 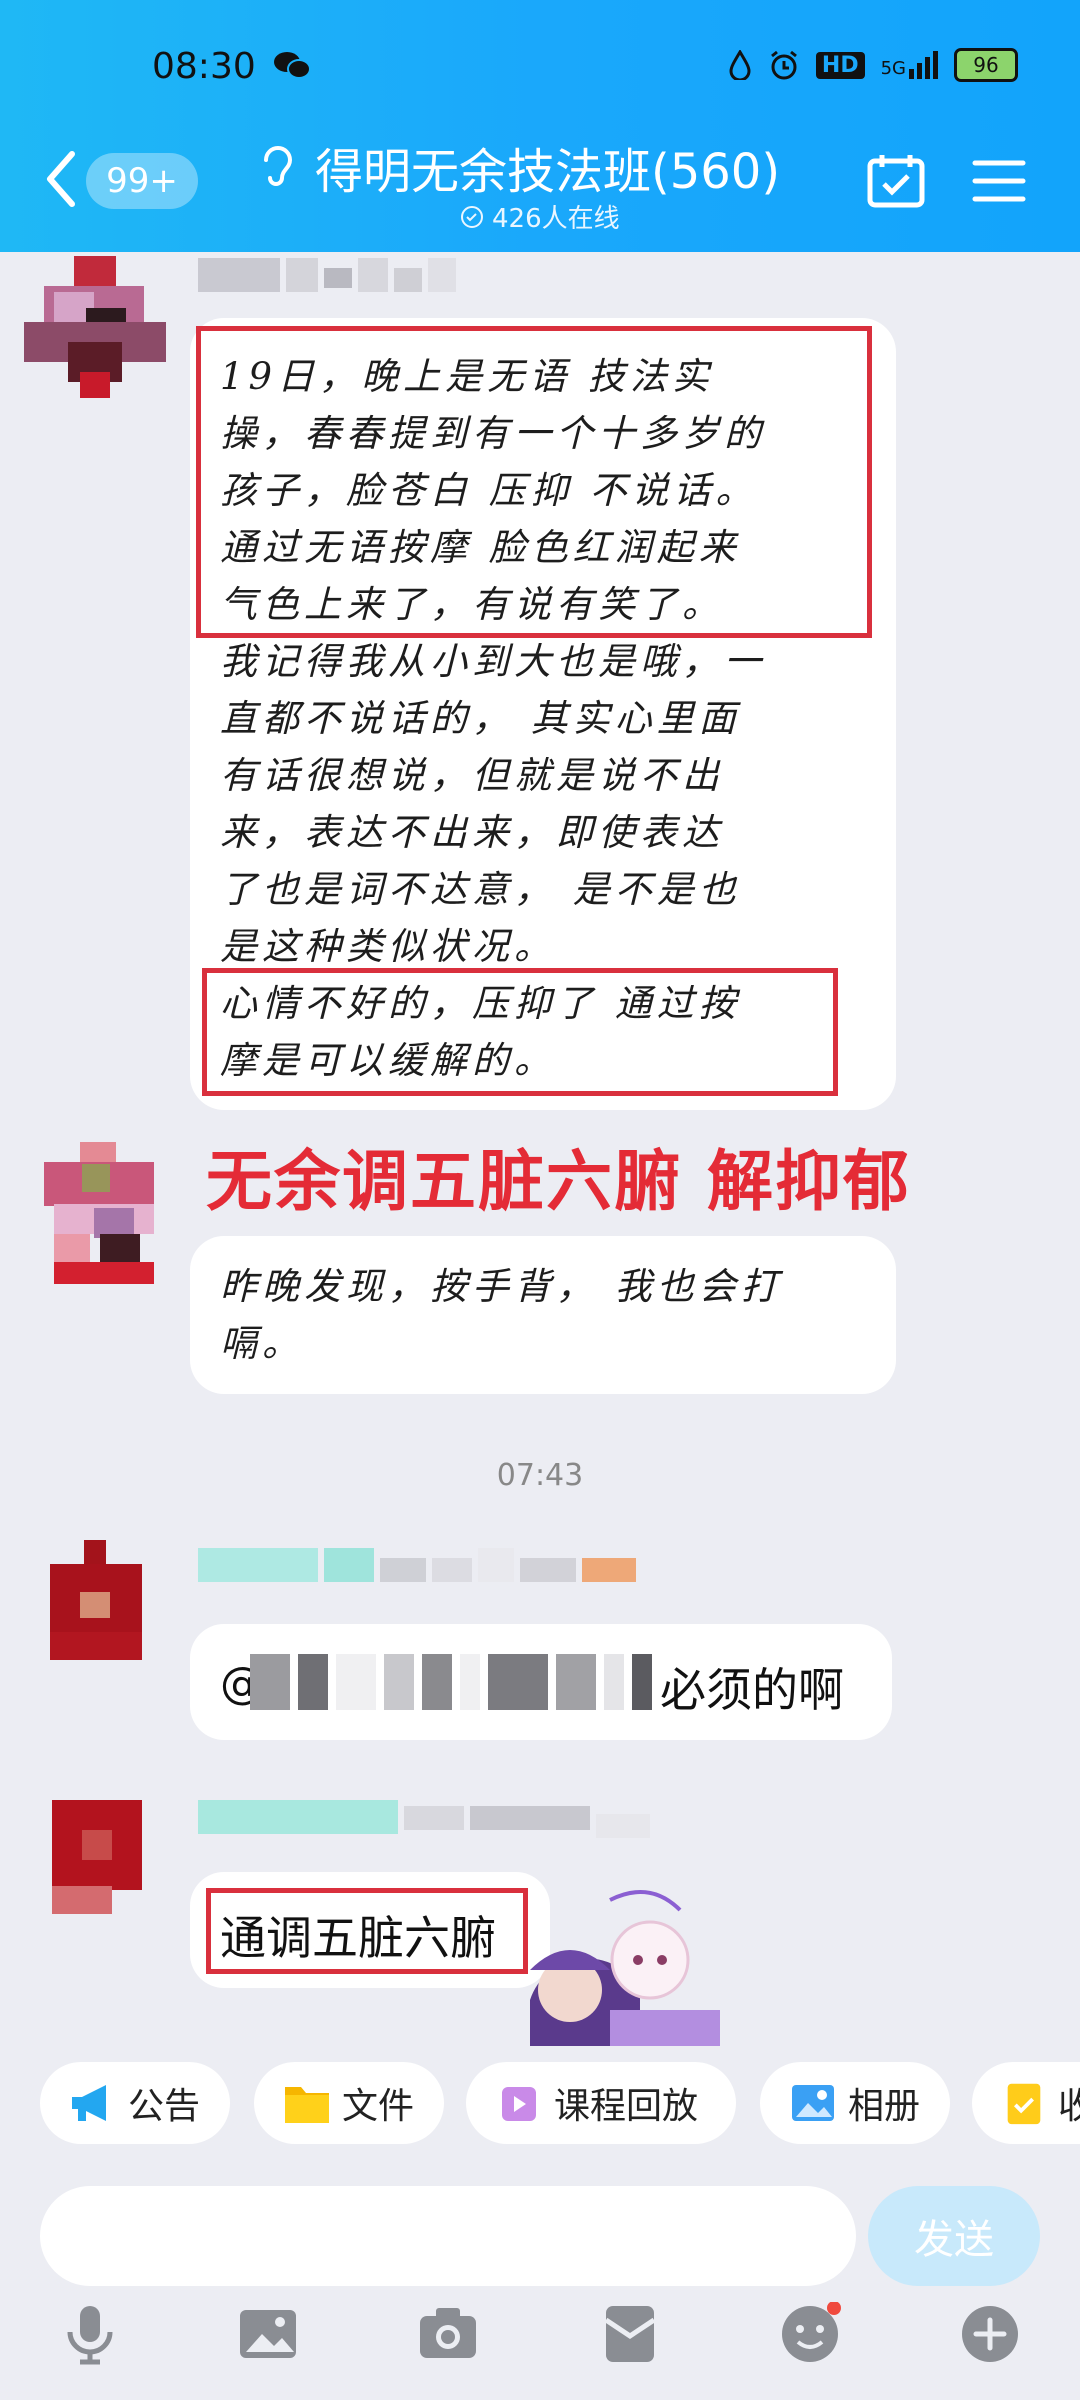 I want to click on battery-indicator: 96, so click(x=986, y=65).